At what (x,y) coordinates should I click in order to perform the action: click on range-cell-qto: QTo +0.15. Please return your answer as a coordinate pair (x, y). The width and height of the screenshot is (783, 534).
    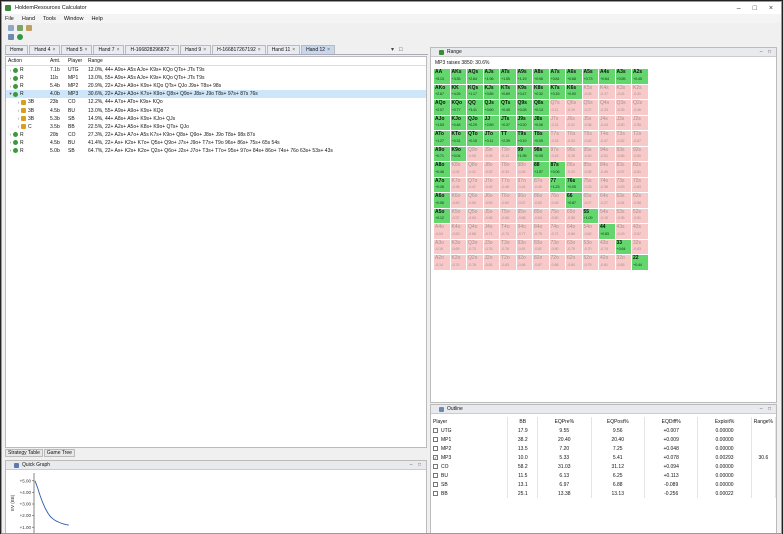
    Looking at the image, I should click on (475, 138).